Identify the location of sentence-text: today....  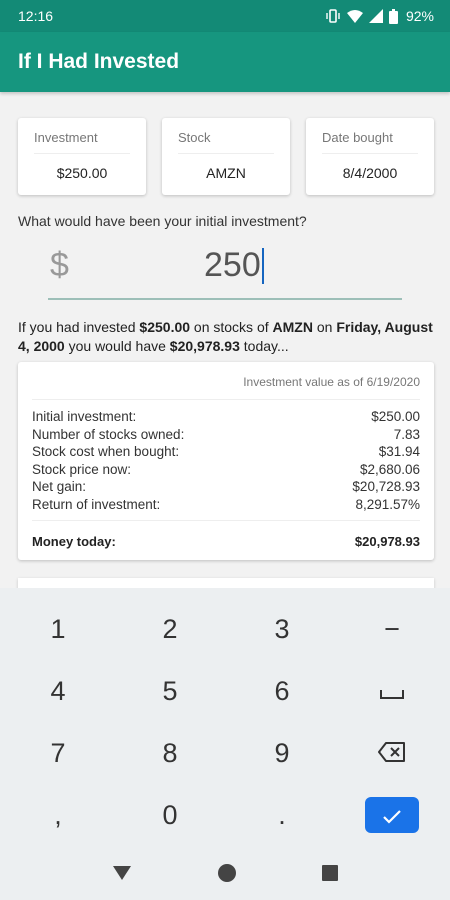
(264, 346).